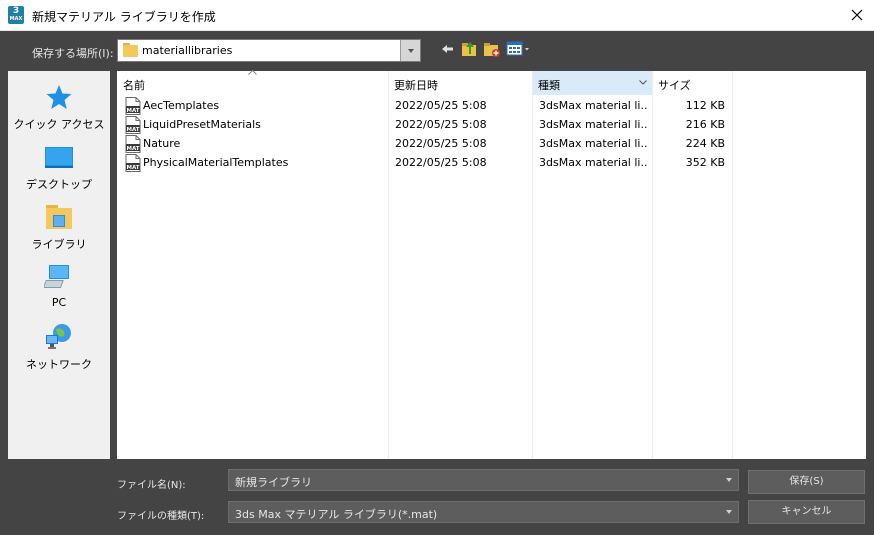 The height and width of the screenshot is (535, 874). I want to click on title-bar: 3 MAX 新規マテリアル ライブラリを作成, so click(437, 15).